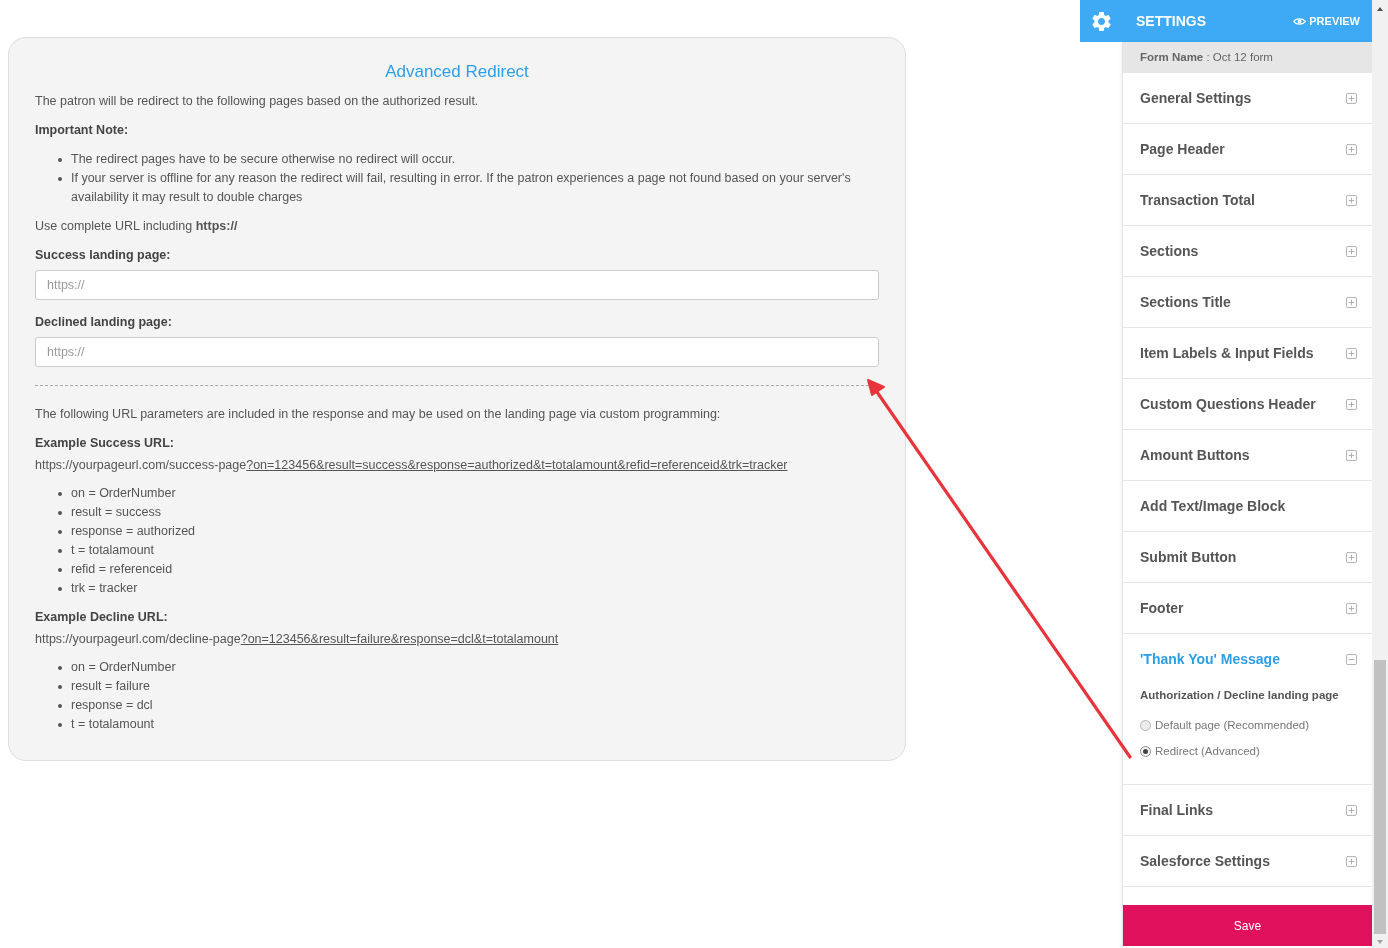 The image size is (1388, 948). What do you see at coordinates (112, 705) in the screenshot?
I see `parameter-text: response = dcl` at bounding box center [112, 705].